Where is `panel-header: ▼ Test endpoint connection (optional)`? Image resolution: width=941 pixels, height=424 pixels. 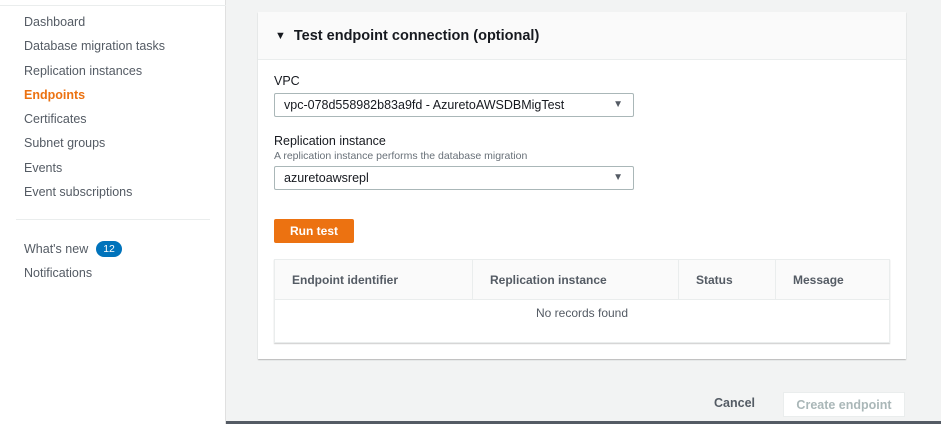
panel-header: ▼ Test endpoint connection (optional) is located at coordinates (582, 36).